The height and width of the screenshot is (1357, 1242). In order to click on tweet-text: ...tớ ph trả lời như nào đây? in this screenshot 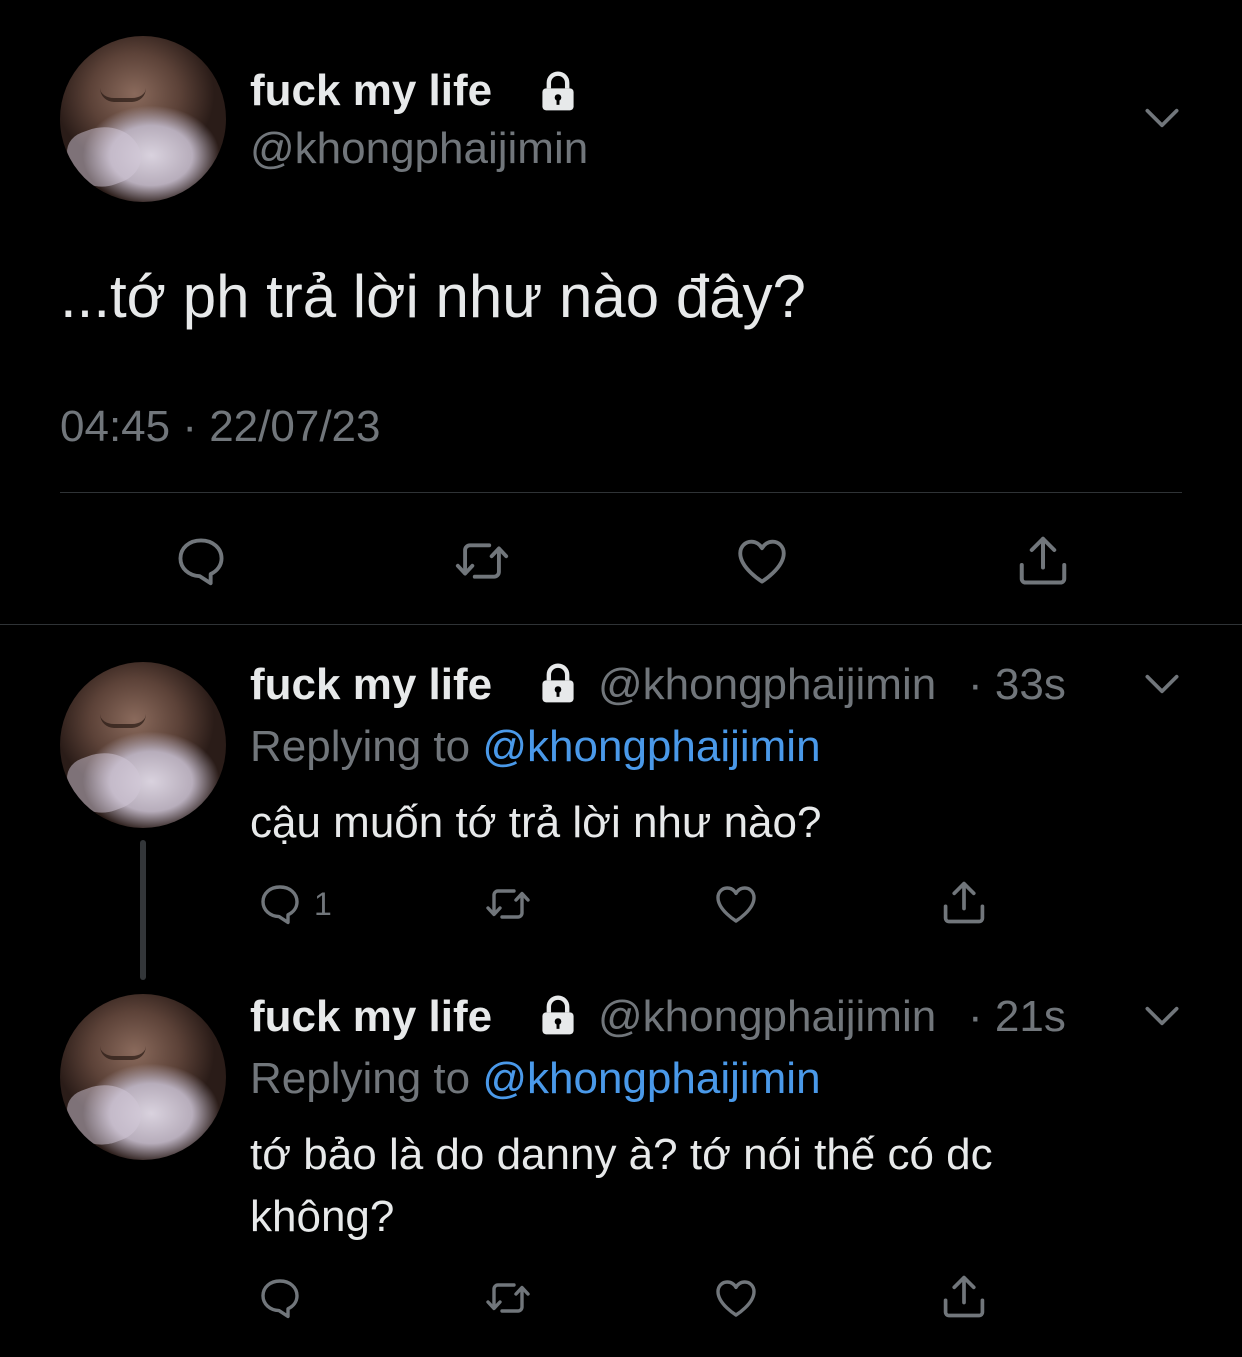, I will do `click(433, 296)`.